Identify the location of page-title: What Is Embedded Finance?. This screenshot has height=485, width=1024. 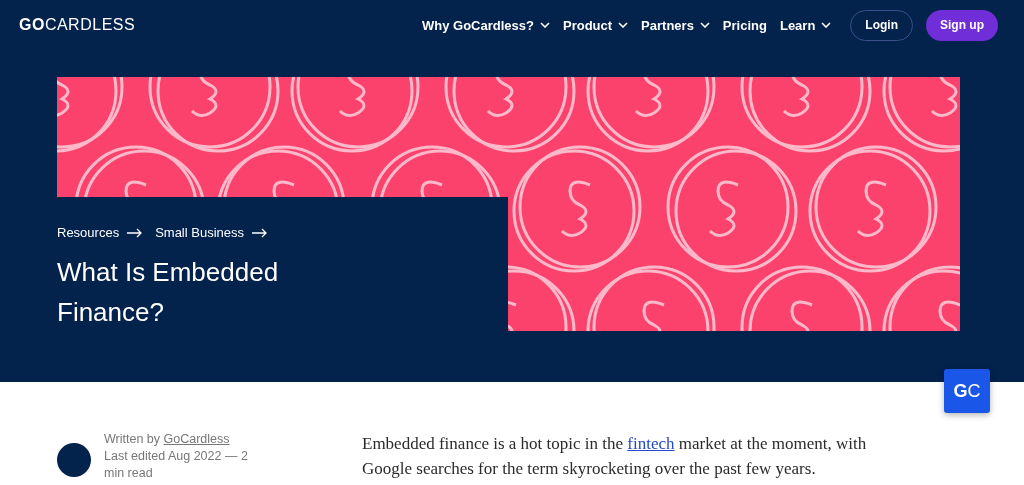
(168, 292).